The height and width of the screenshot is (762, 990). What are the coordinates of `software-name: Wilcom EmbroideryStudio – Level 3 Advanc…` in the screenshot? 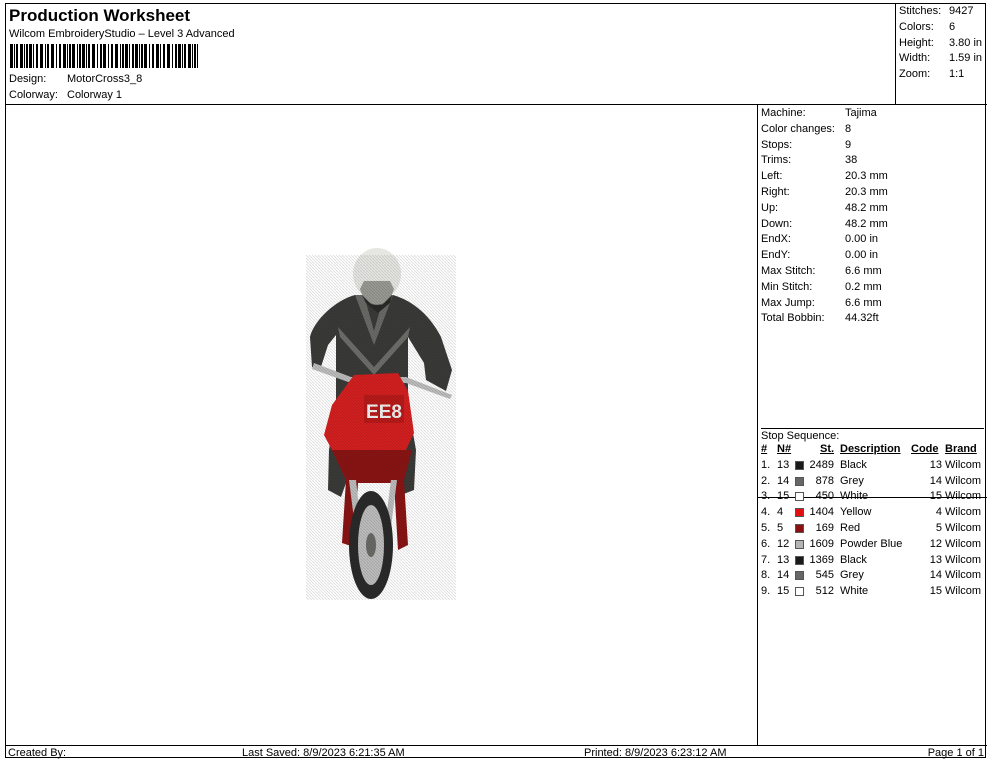 It's located at (122, 34).